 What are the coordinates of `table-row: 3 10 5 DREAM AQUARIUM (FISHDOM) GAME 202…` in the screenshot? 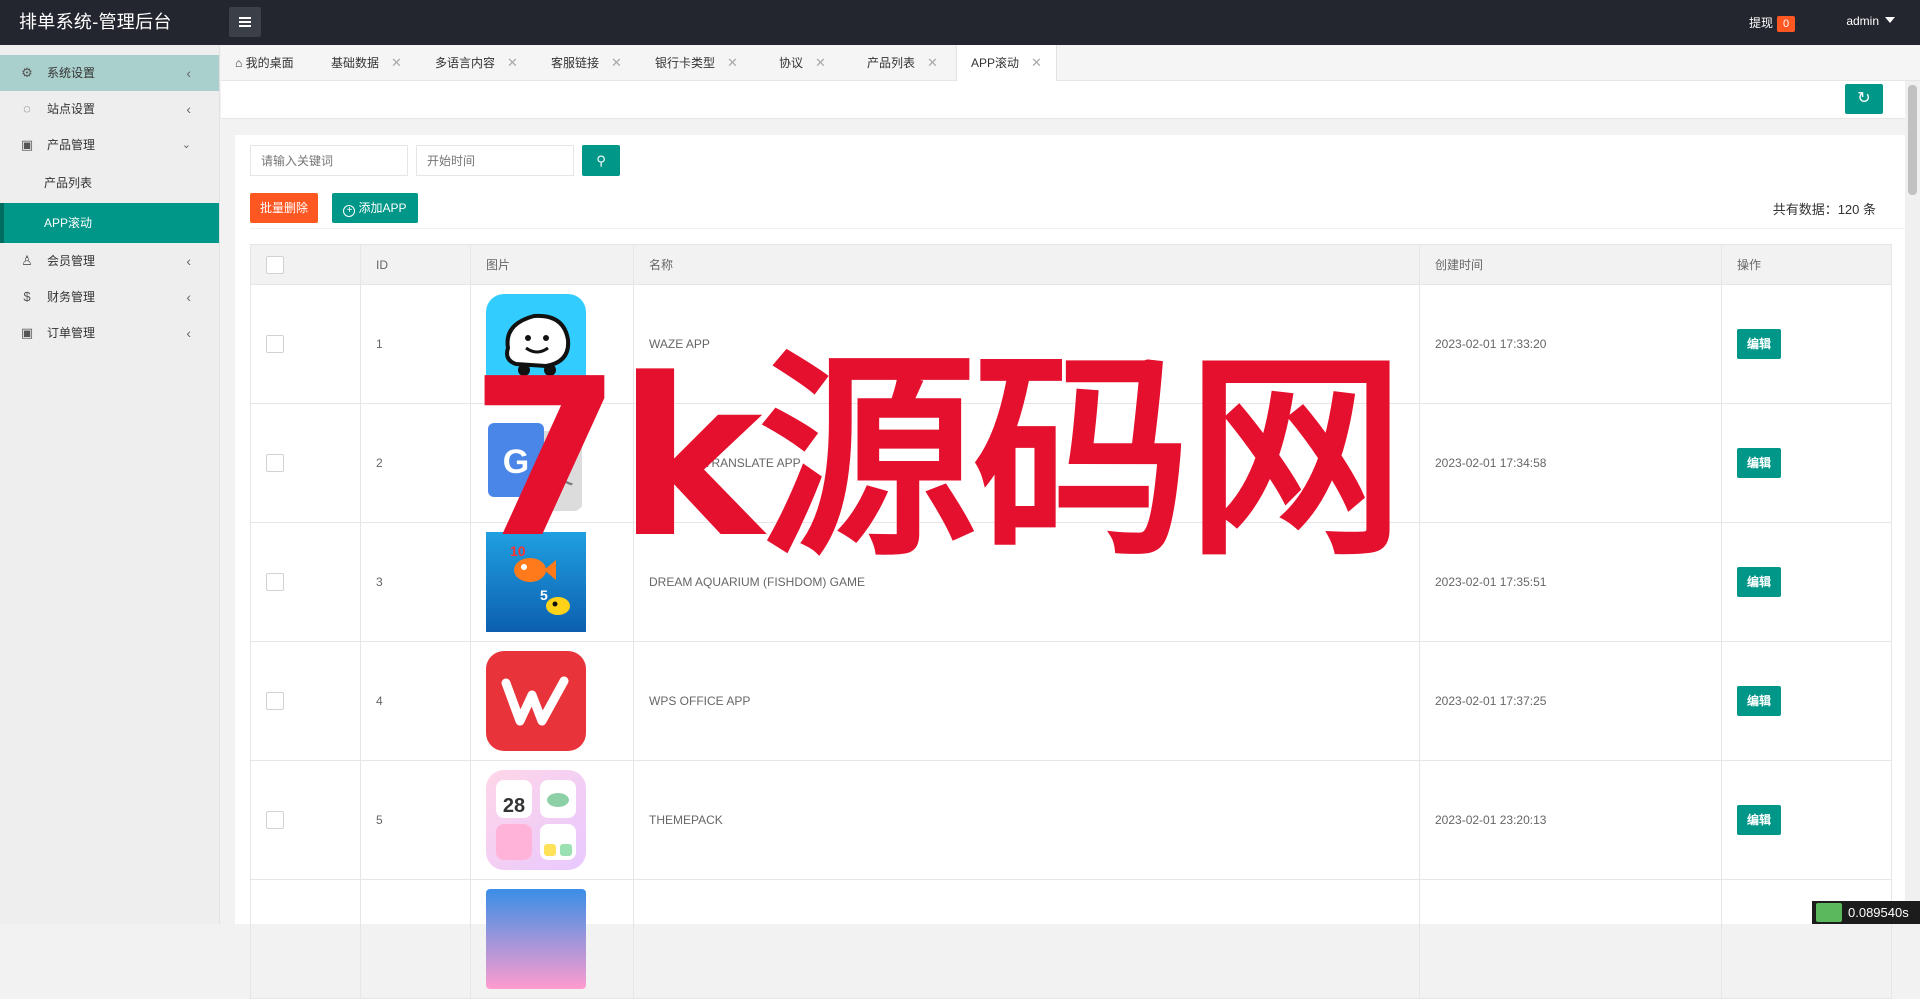 It's located at (1071, 582).